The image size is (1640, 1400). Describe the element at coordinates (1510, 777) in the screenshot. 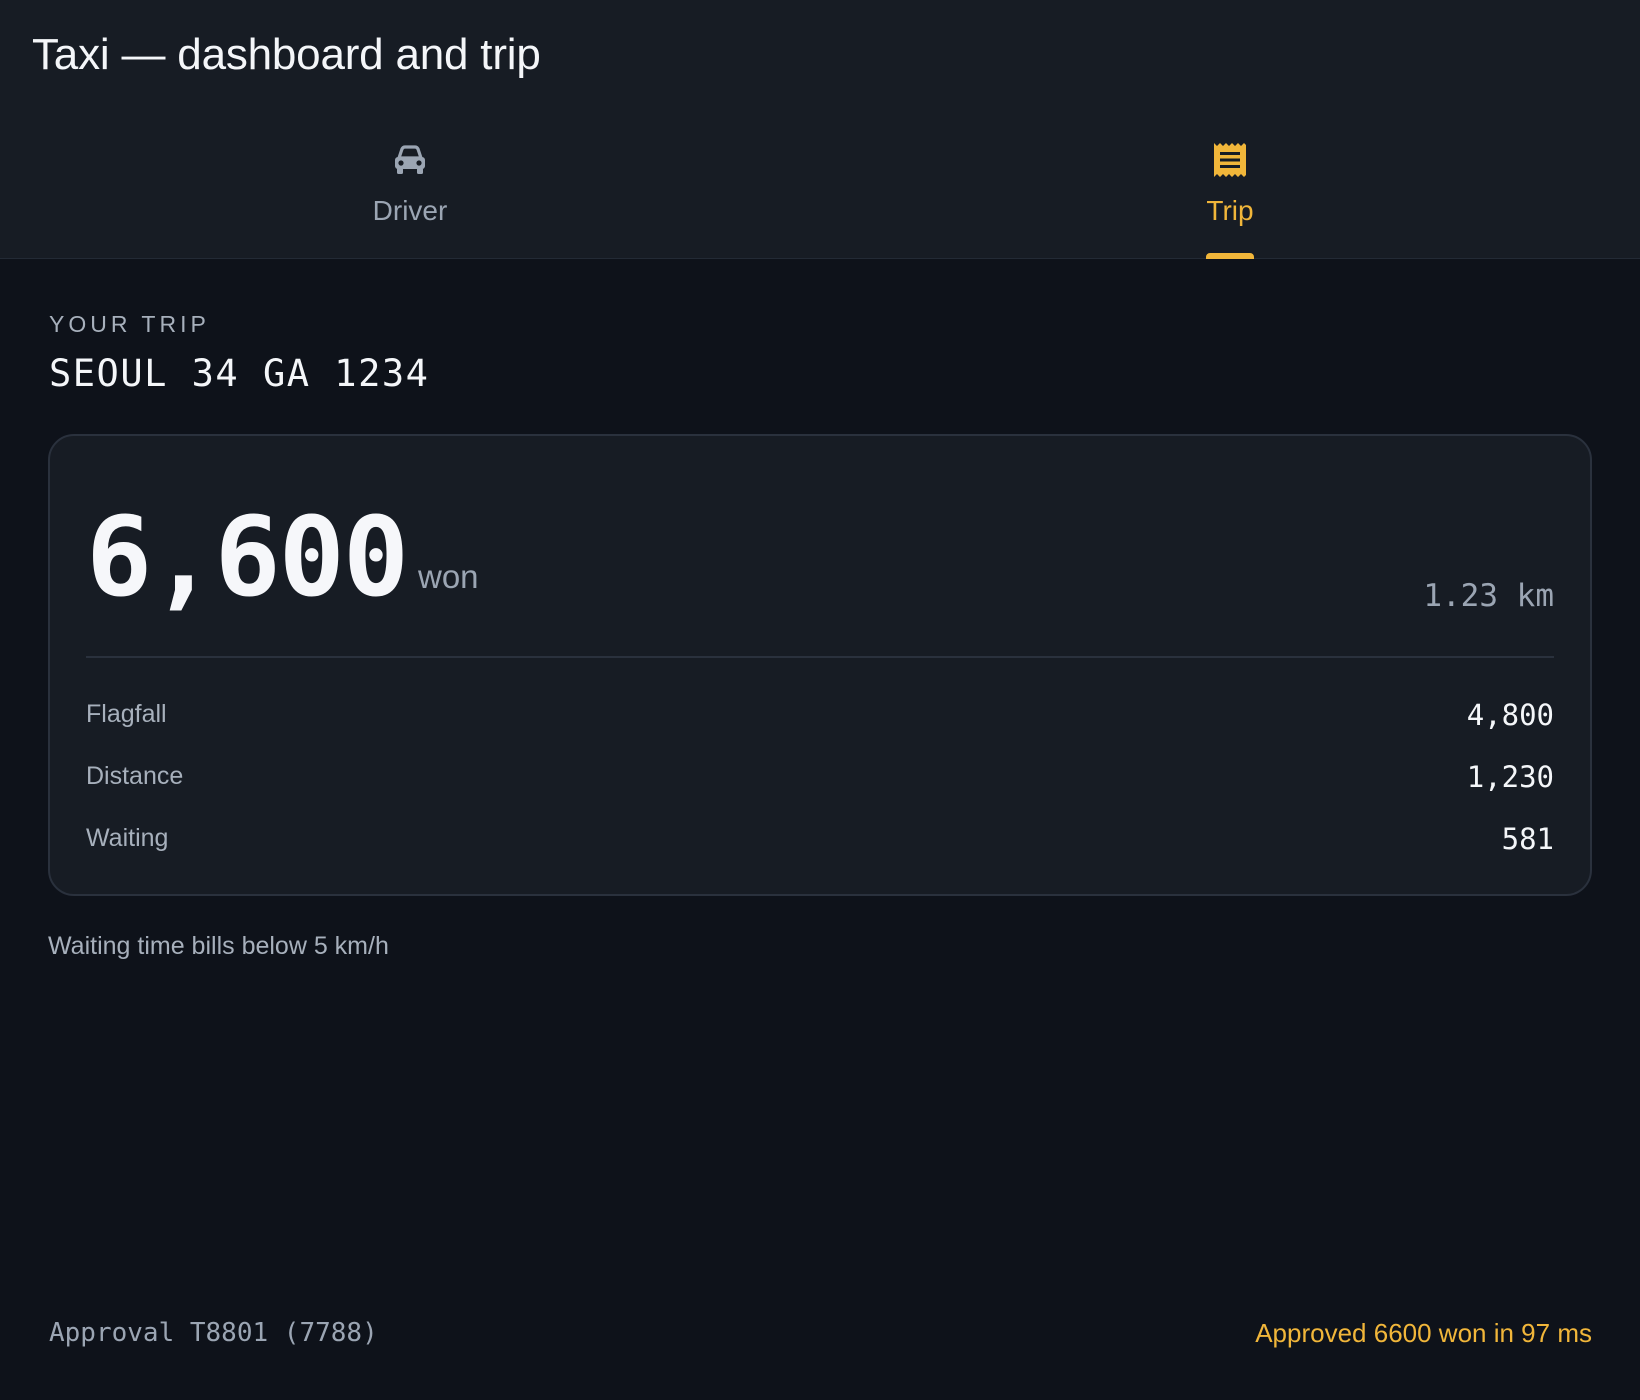

I see `breakdown-value: 1,230` at that location.